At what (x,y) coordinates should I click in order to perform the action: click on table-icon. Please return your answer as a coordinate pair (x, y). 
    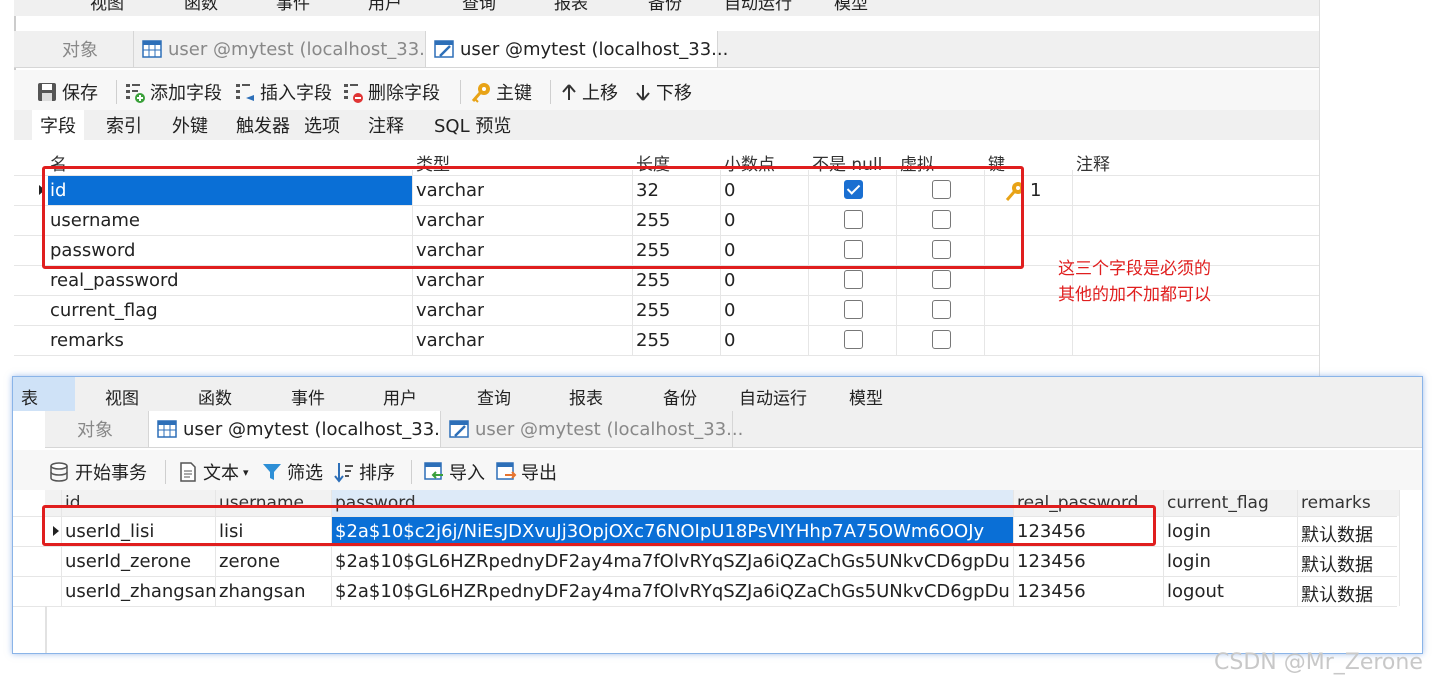
    Looking at the image, I should click on (167, 429).